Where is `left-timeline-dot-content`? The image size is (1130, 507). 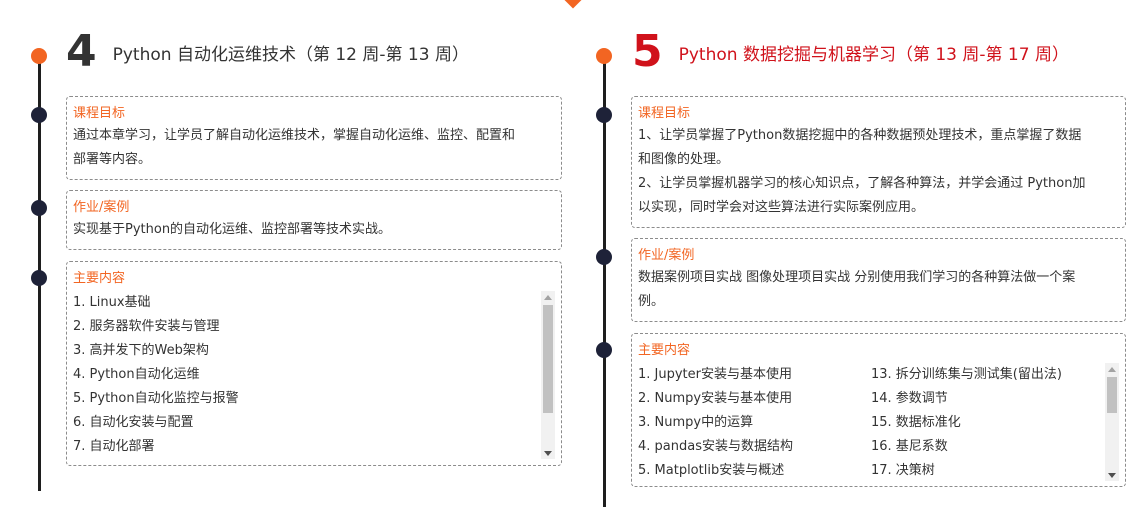 left-timeline-dot-content is located at coordinates (39, 278).